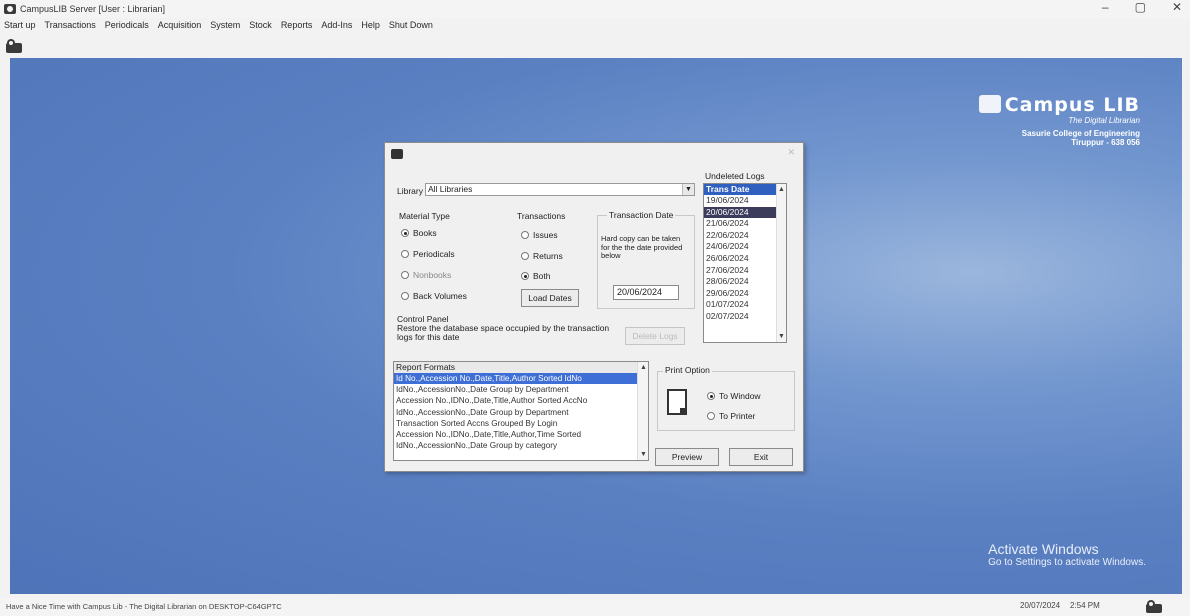 This screenshot has height=616, width=1190. I want to click on radio-to-printer: To Printer, so click(731, 416).